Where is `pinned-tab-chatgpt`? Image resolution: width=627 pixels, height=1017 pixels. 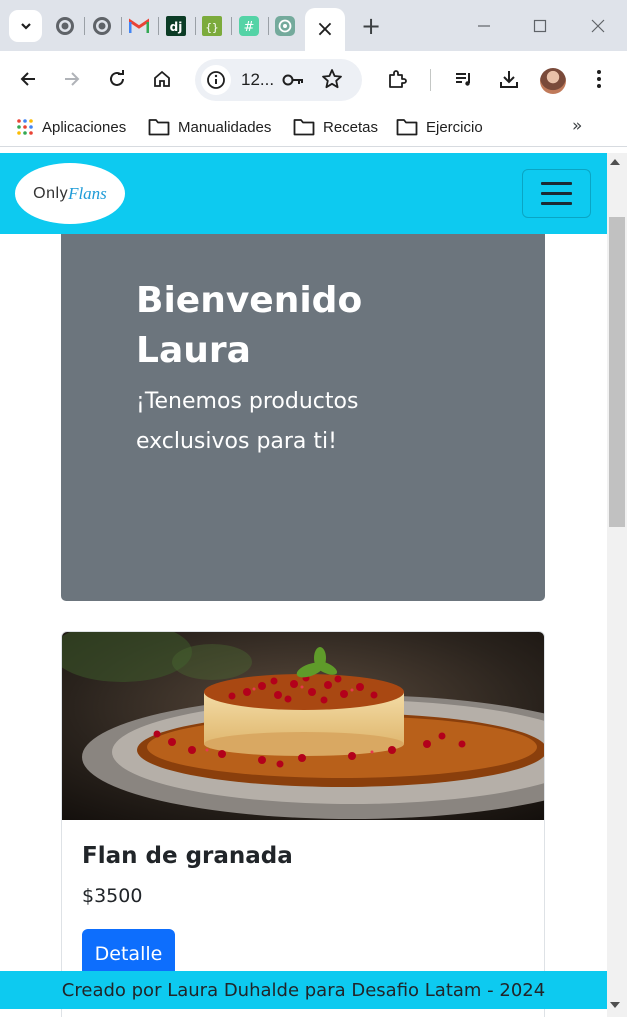 pinned-tab-chatgpt is located at coordinates (285, 26).